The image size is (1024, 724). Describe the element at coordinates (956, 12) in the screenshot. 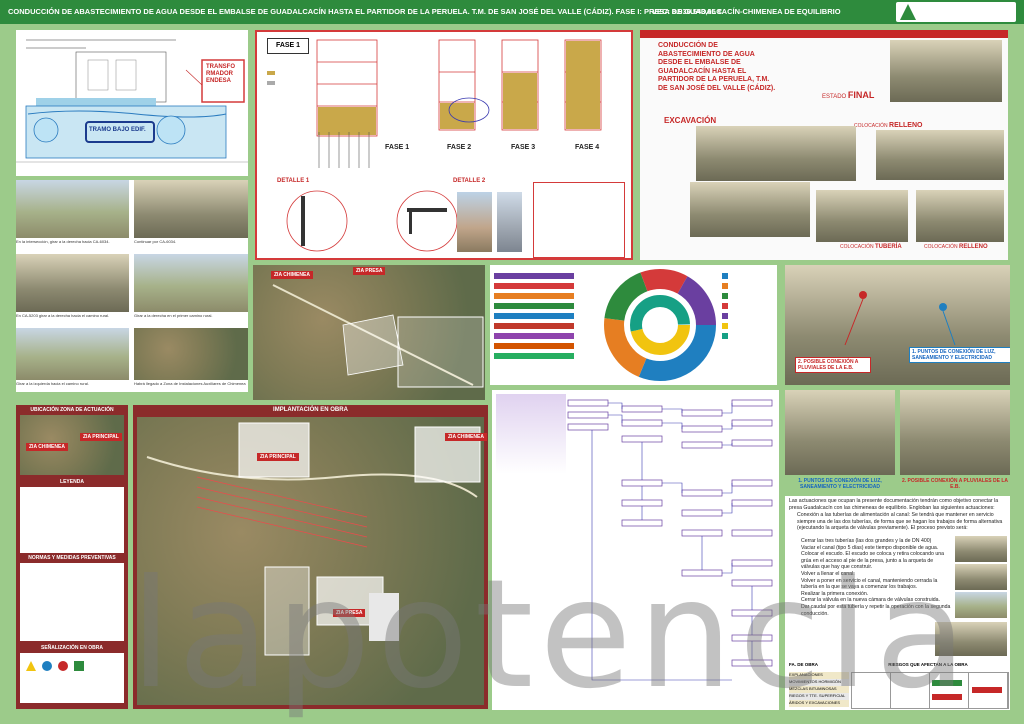

I see `institution-logo` at that location.